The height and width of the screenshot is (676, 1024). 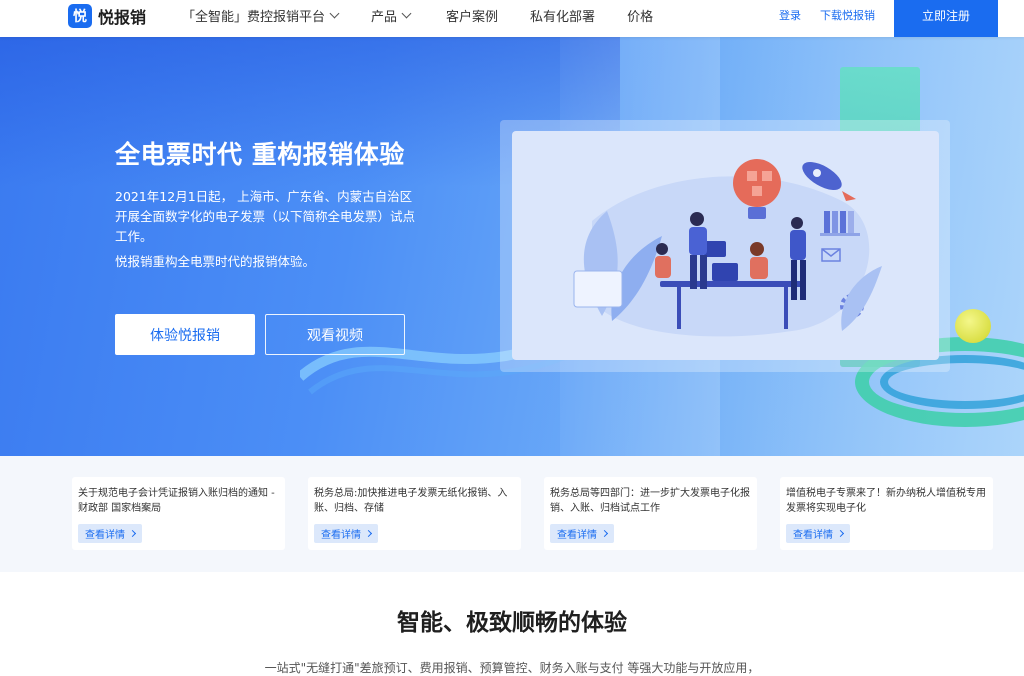 What do you see at coordinates (384, 17) in the screenshot?
I see `nav-item-label: 产品` at bounding box center [384, 17].